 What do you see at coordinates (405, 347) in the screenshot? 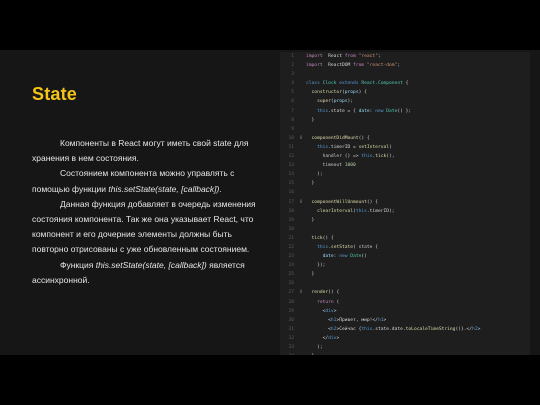
I see `code-line: 33 );` at bounding box center [405, 347].